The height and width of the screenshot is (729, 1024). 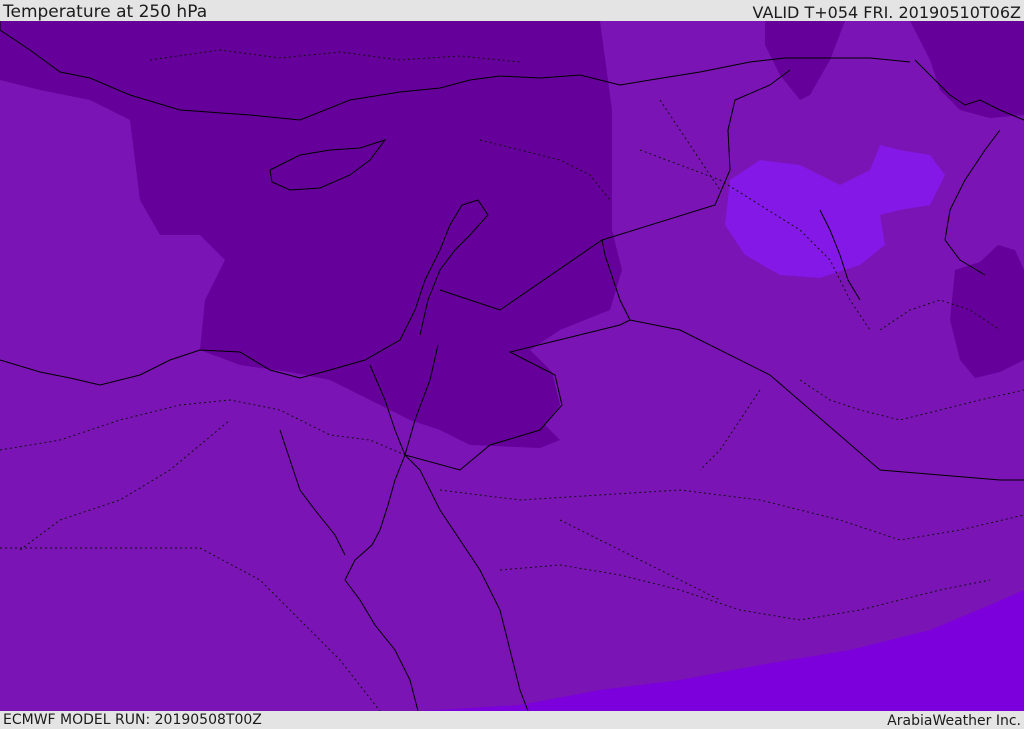 I want to click on model-run-label: ECMWF MODEL RUN: 20190508T00Z, so click(x=132, y=720).